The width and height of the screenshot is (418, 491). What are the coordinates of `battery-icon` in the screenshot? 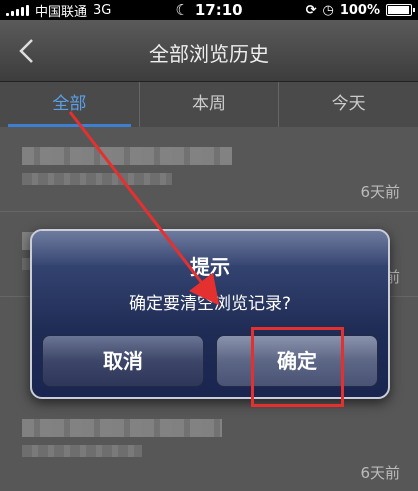 It's located at (400, 10).